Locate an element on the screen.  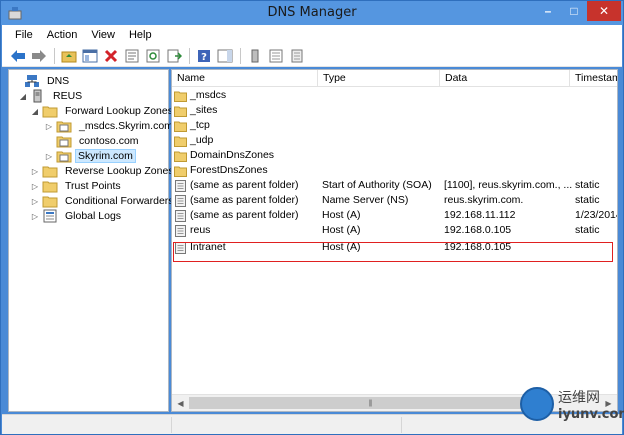
record-icon is located at coordinates (297, 56).